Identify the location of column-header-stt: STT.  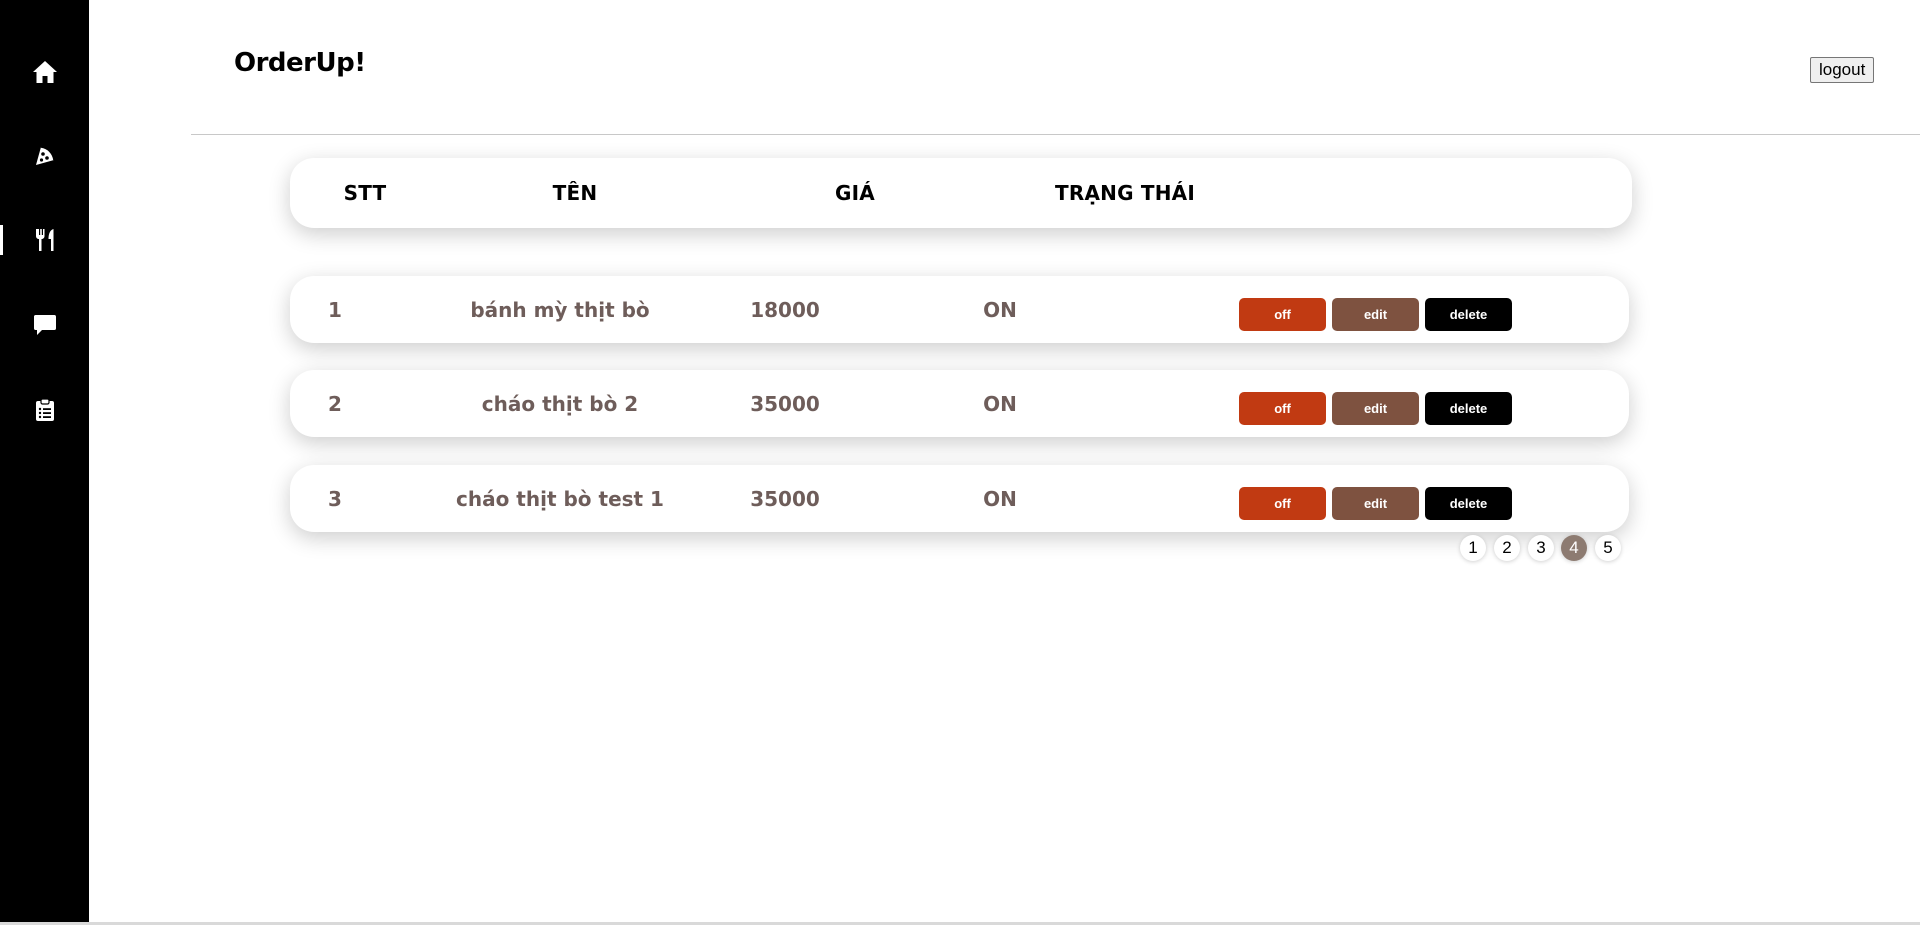
(365, 193).